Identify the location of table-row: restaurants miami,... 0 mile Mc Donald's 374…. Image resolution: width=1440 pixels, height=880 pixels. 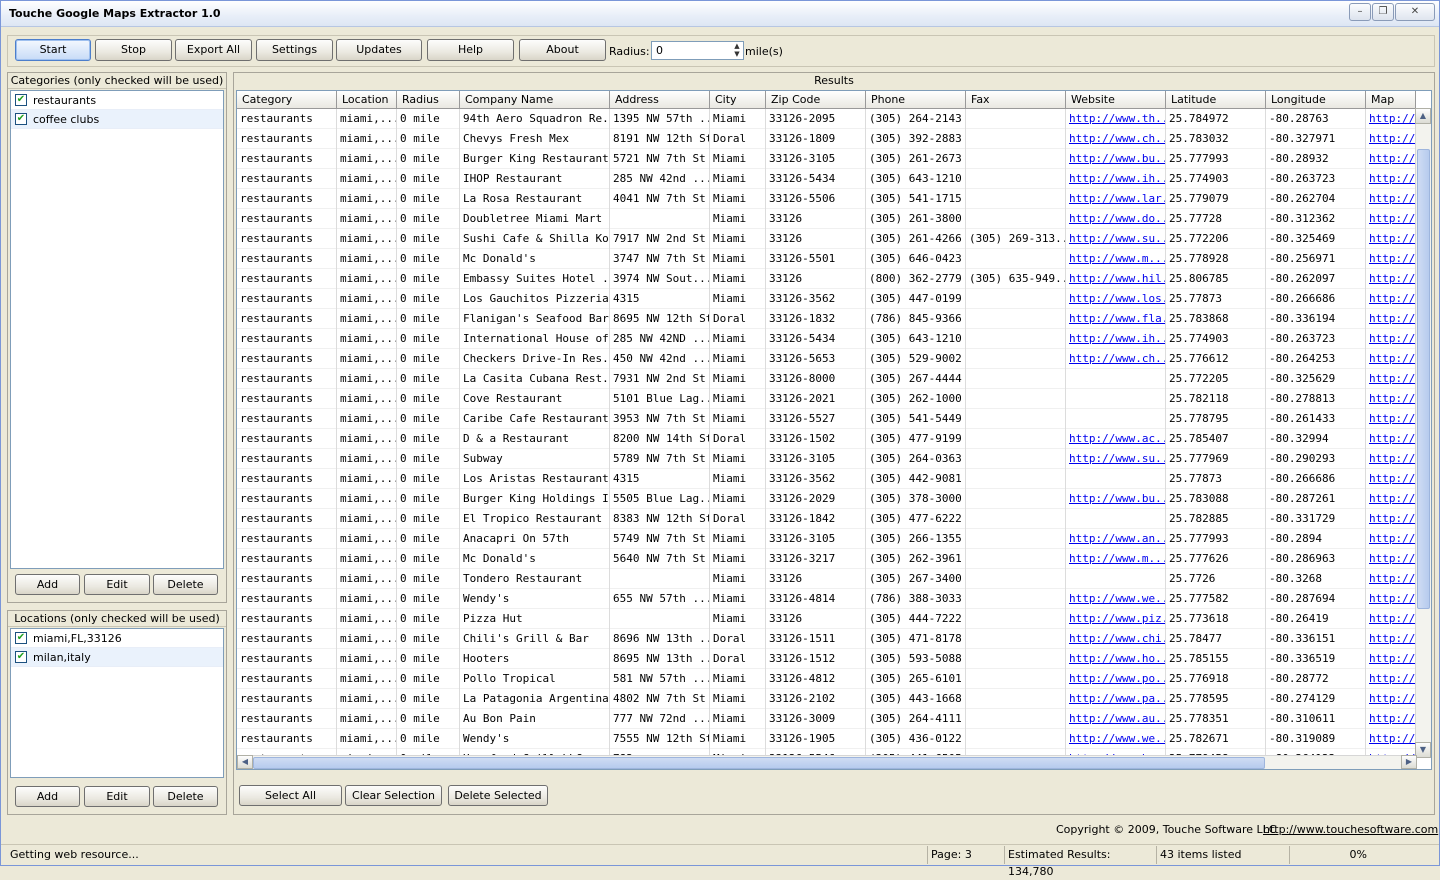
(827, 259).